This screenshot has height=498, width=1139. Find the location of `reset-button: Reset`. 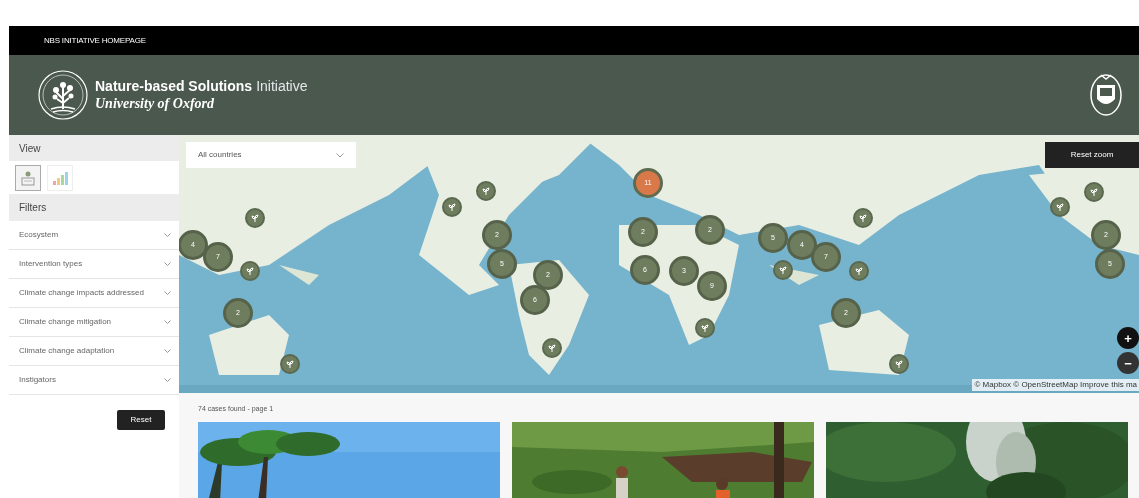

reset-button: Reset is located at coordinates (141, 420).